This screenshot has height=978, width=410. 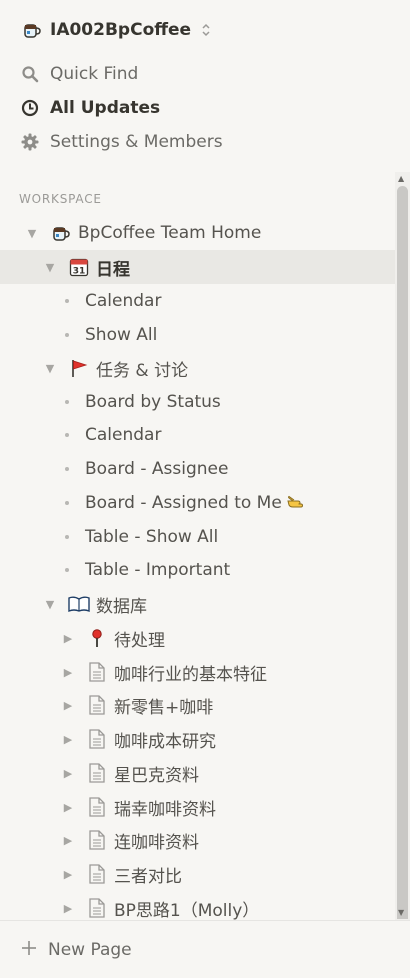 What do you see at coordinates (142, 370) in the screenshot?
I see `tree-item-label: 任务 & 讨论` at bounding box center [142, 370].